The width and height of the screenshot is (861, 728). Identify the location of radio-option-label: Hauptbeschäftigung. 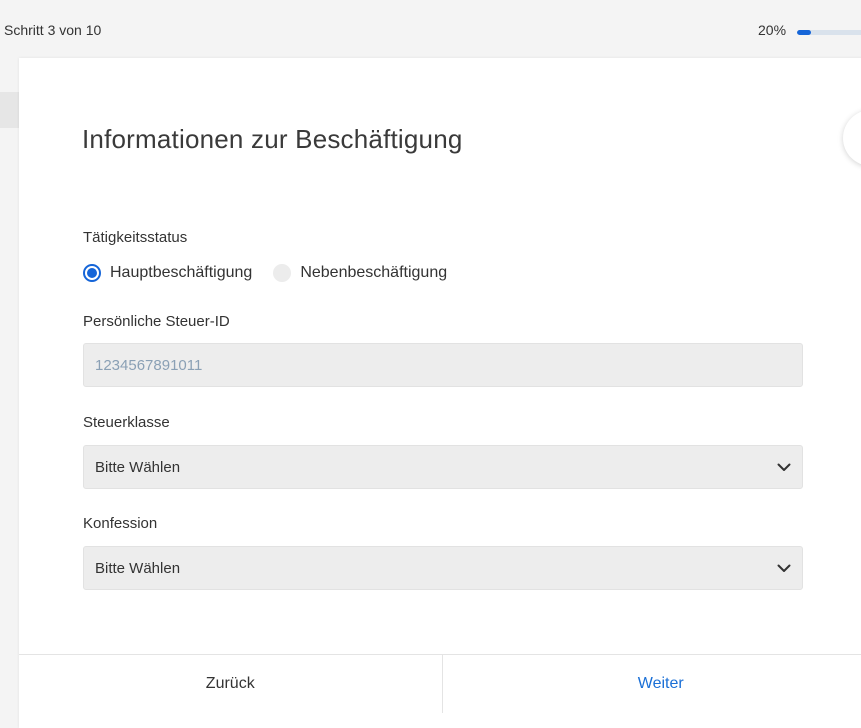
(181, 272).